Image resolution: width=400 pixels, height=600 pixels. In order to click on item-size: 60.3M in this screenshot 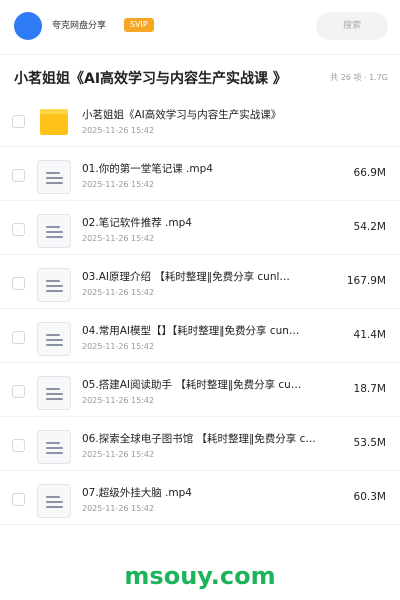, I will do `click(369, 497)`.